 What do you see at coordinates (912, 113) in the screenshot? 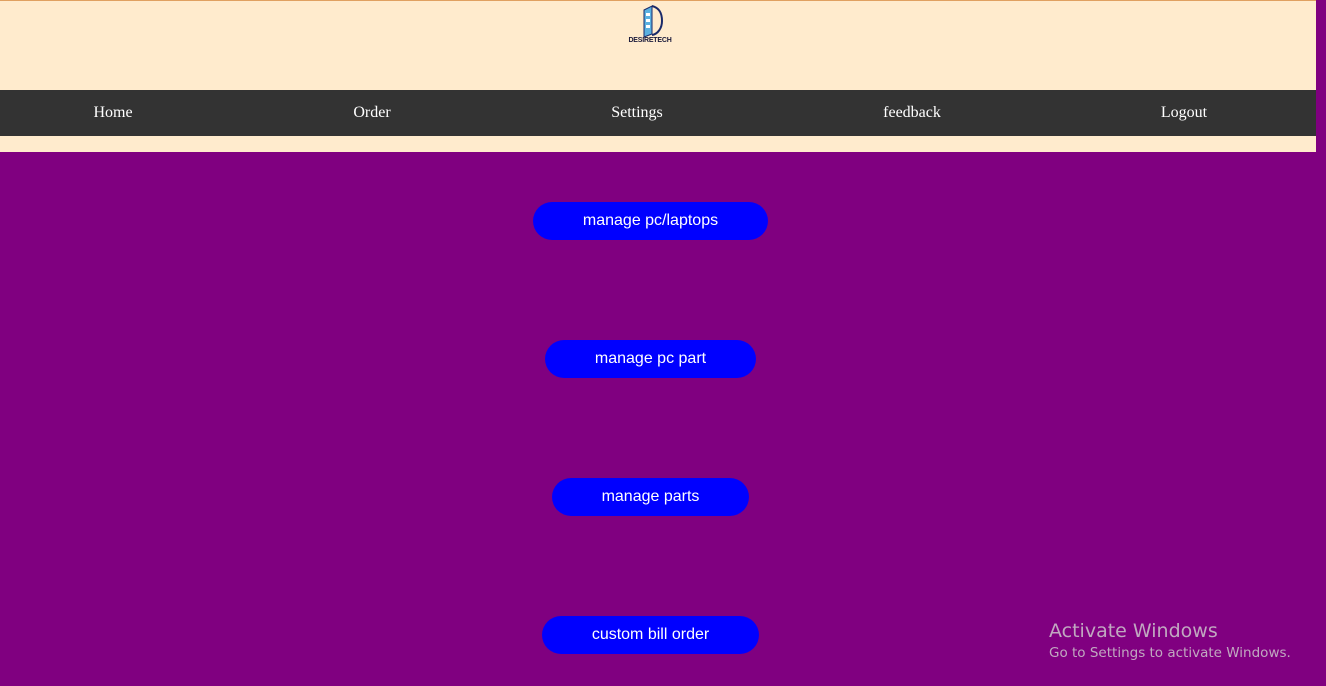
I see `nav-feedback: feedback` at bounding box center [912, 113].